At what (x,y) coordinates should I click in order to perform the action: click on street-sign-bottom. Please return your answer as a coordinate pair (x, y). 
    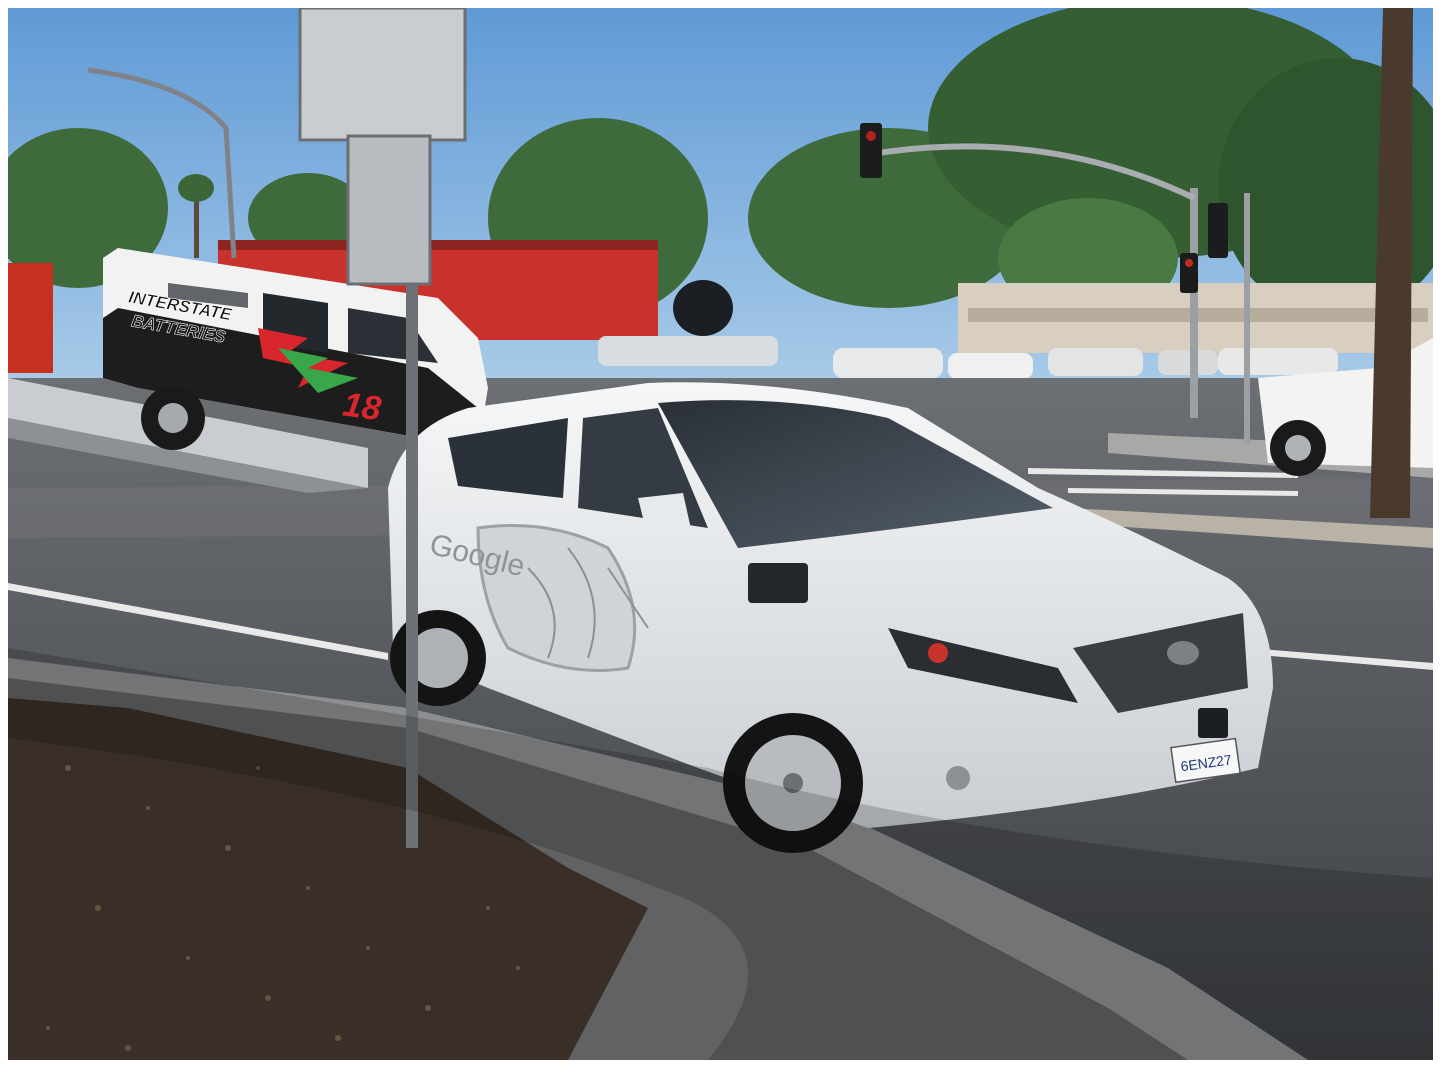
    Looking at the image, I should click on (389, 210).